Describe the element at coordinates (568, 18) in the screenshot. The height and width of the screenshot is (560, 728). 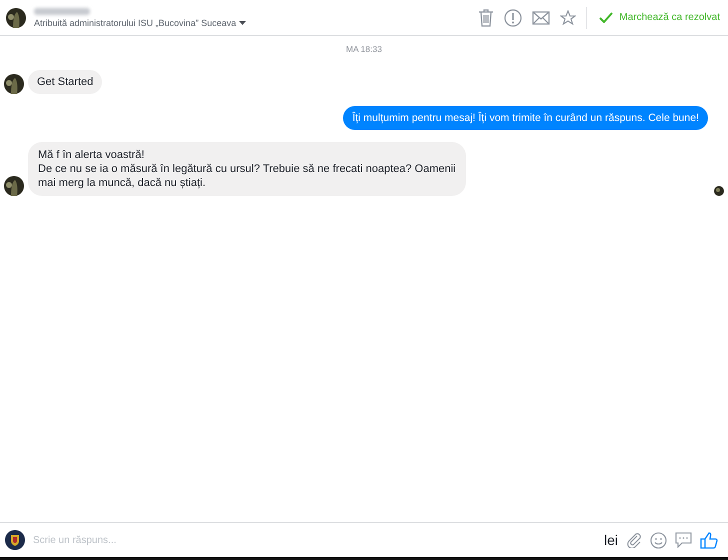
I see `star-icon` at that location.